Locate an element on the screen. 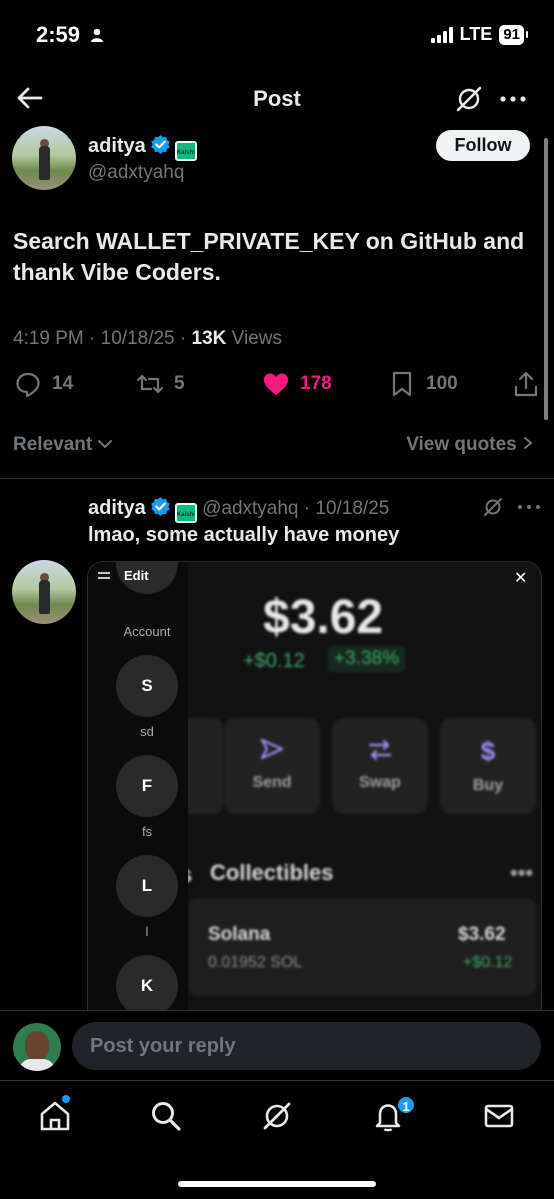 The image size is (554, 1199). author-avatar is located at coordinates (44, 158).